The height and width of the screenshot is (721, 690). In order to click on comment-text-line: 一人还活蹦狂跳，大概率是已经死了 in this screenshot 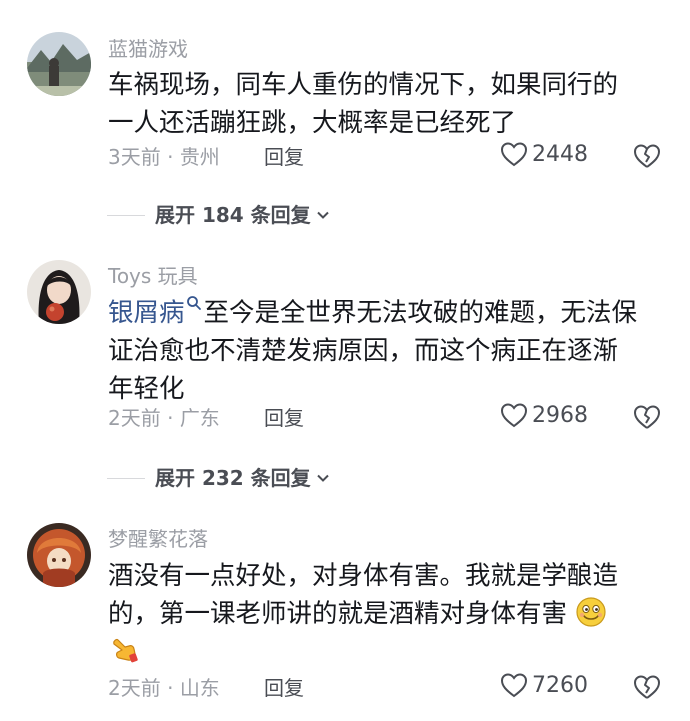, I will do `click(312, 123)`.